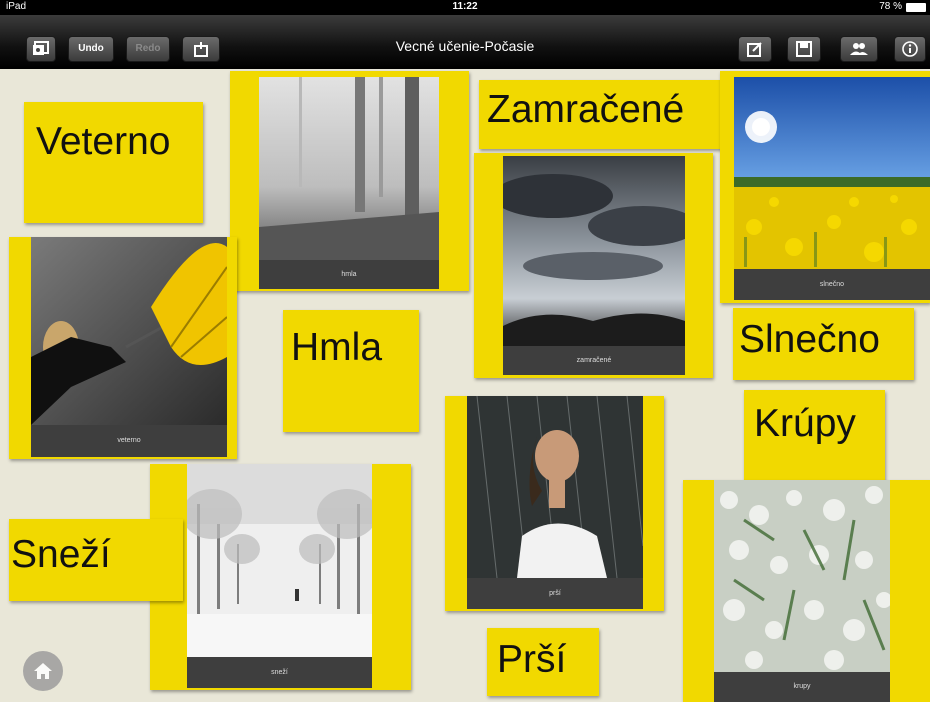 The width and height of the screenshot is (930, 702). What do you see at coordinates (129, 331) in the screenshot?
I see `photo-windy-umbrella` at bounding box center [129, 331].